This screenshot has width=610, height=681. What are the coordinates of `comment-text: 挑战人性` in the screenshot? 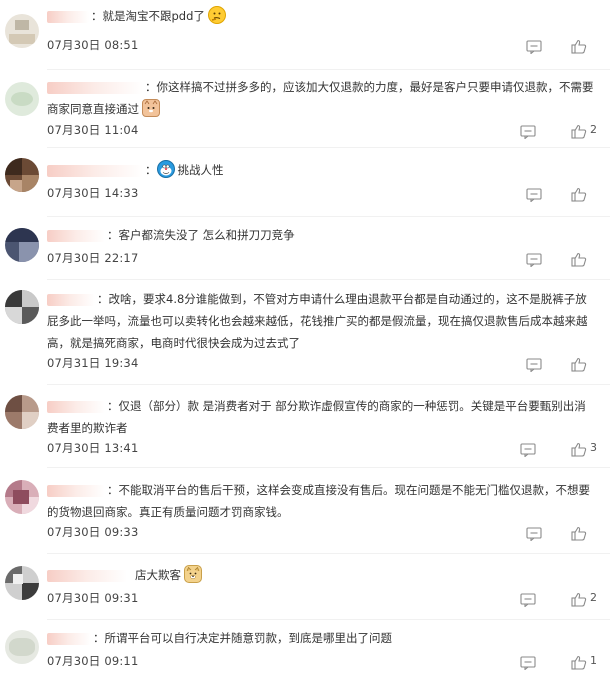 It's located at (200, 170).